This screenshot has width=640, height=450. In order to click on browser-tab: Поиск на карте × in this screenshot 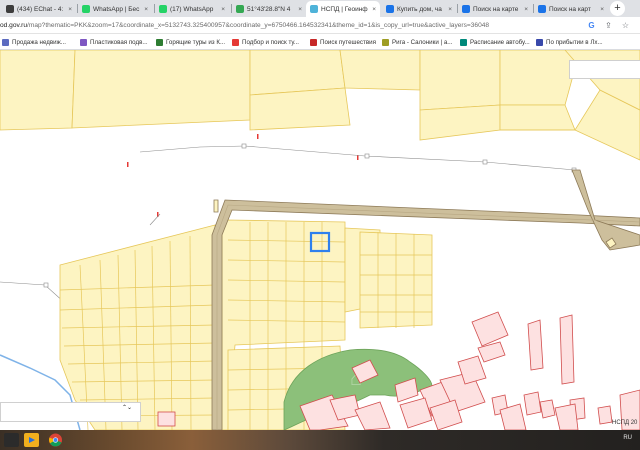, I will do `click(495, 9)`.